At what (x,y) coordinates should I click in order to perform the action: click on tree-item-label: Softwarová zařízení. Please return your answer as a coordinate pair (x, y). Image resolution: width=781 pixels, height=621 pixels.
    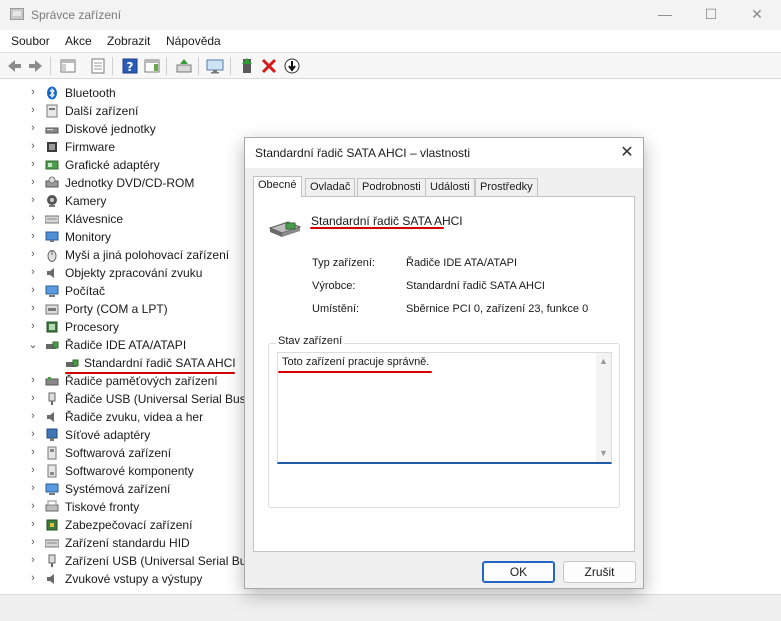
    Looking at the image, I should click on (118, 453).